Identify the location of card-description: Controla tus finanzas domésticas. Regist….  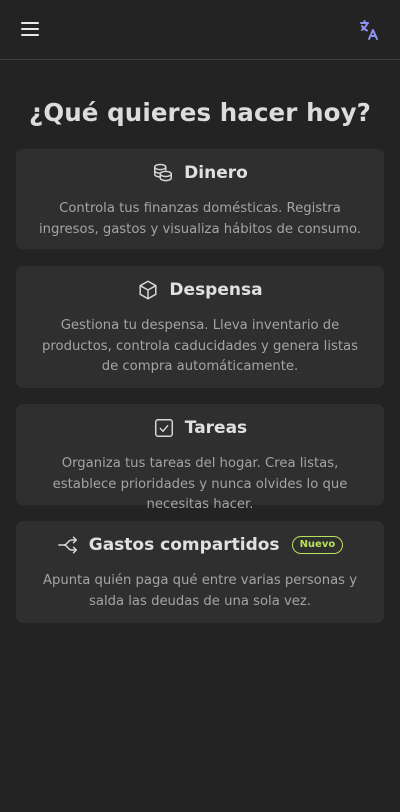
(200, 219).